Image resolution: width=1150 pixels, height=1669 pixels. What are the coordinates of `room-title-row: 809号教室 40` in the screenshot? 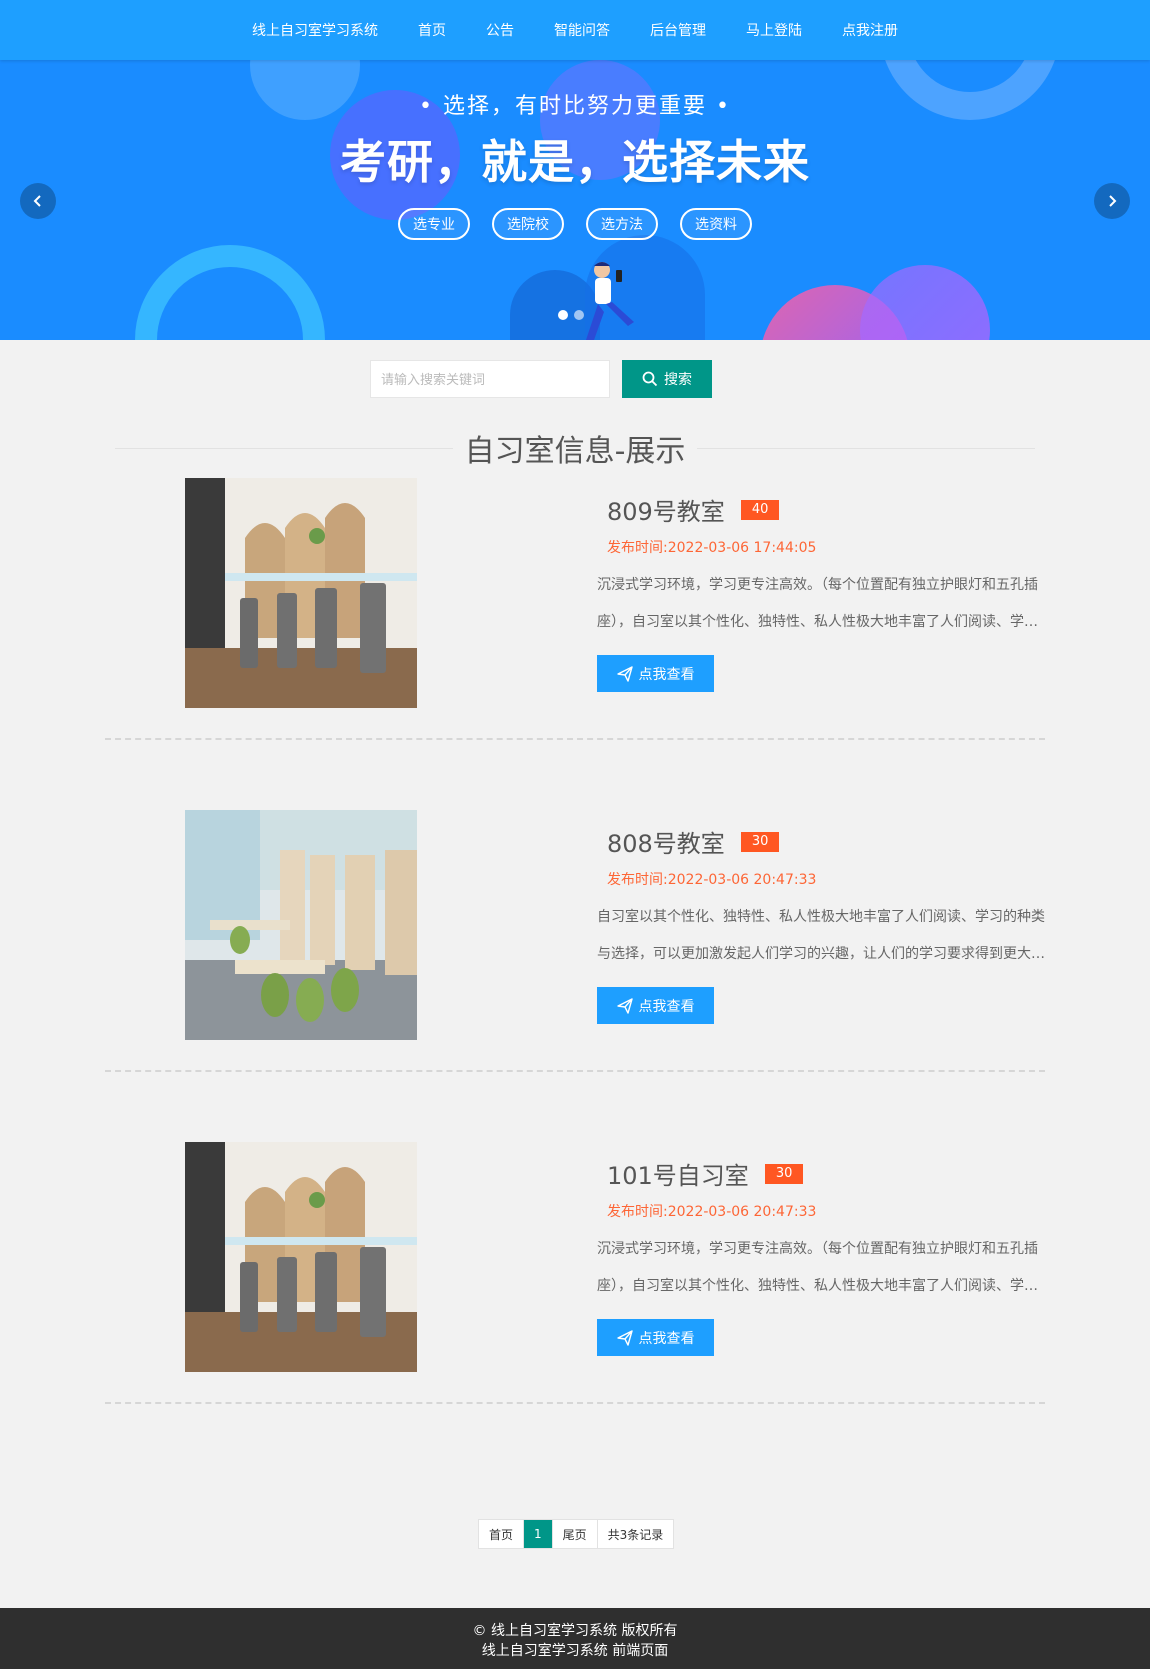 It's located at (821, 509).